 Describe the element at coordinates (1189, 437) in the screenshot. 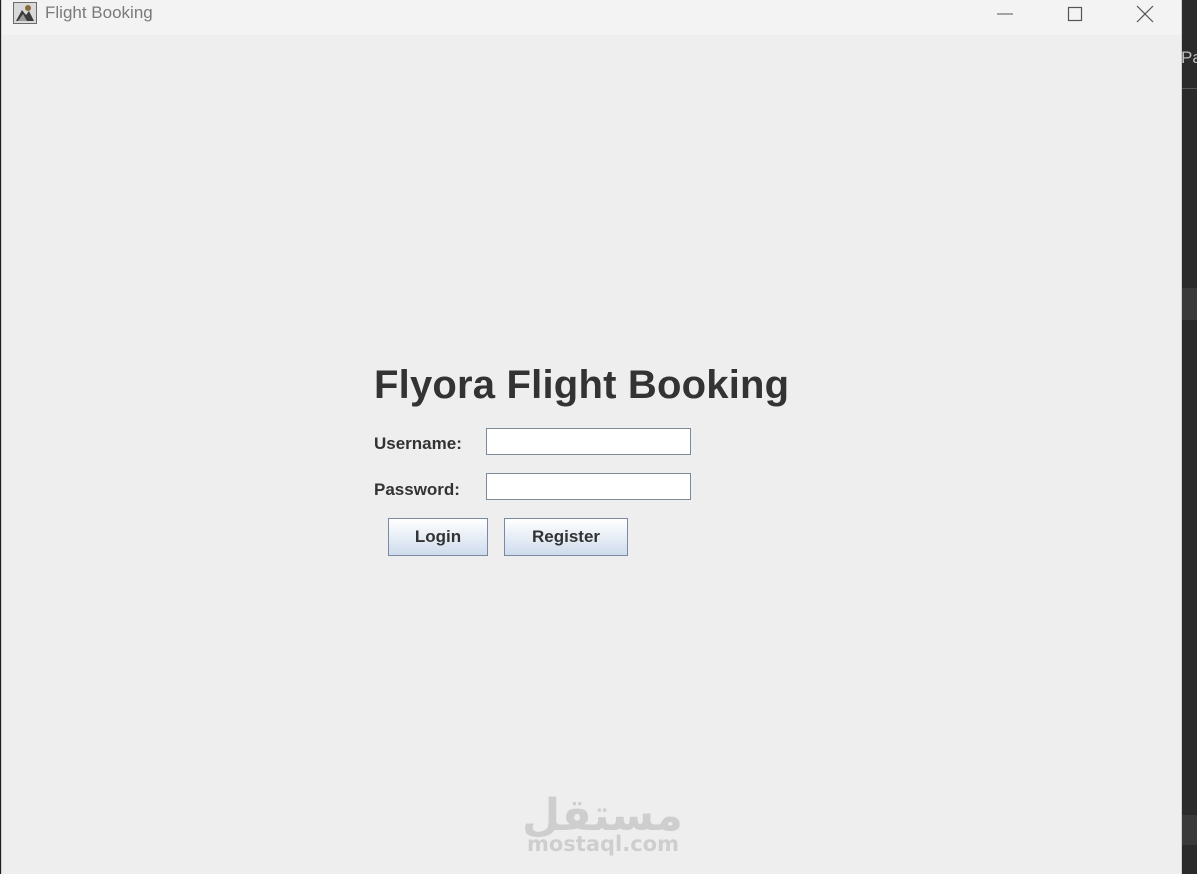

I see `background-ide-strip: Pa` at that location.